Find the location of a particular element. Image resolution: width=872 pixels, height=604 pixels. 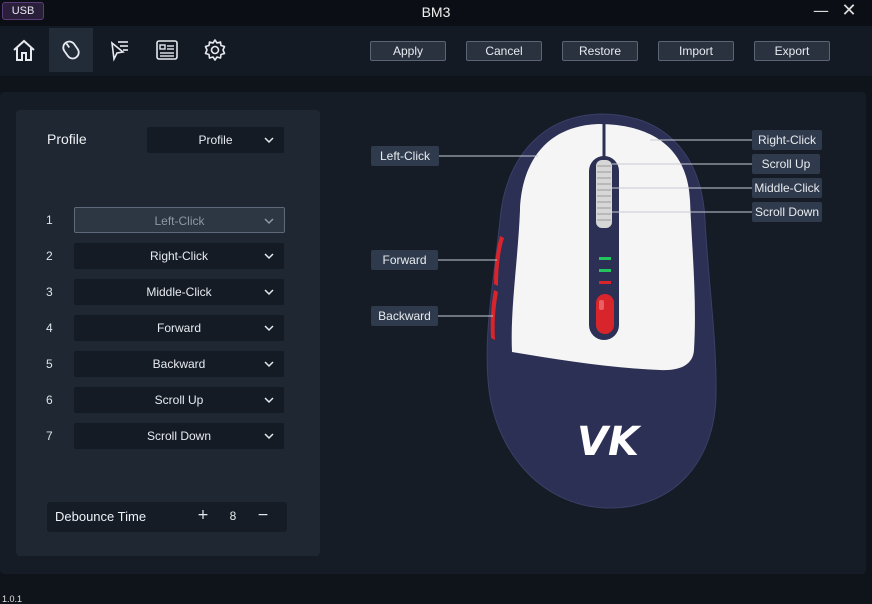

scroll-up-label: Scroll Up is located at coordinates (786, 164).